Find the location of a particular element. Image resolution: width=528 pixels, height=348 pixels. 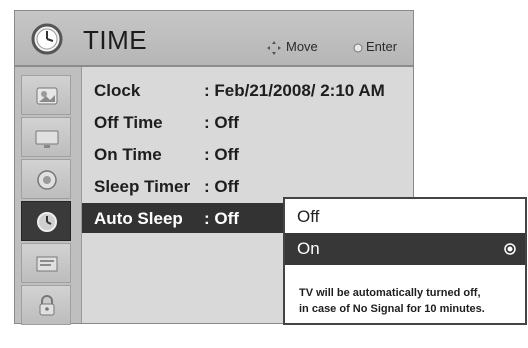

menu-row-off-time: Off Time : Off is located at coordinates (247, 122).